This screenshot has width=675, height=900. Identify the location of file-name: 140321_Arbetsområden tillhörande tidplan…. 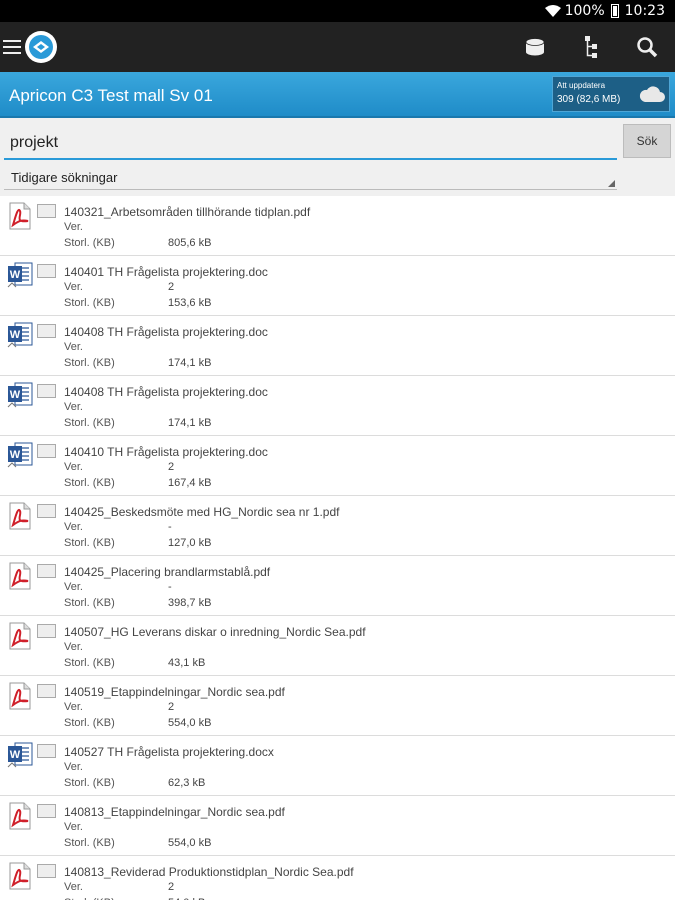
(187, 212).